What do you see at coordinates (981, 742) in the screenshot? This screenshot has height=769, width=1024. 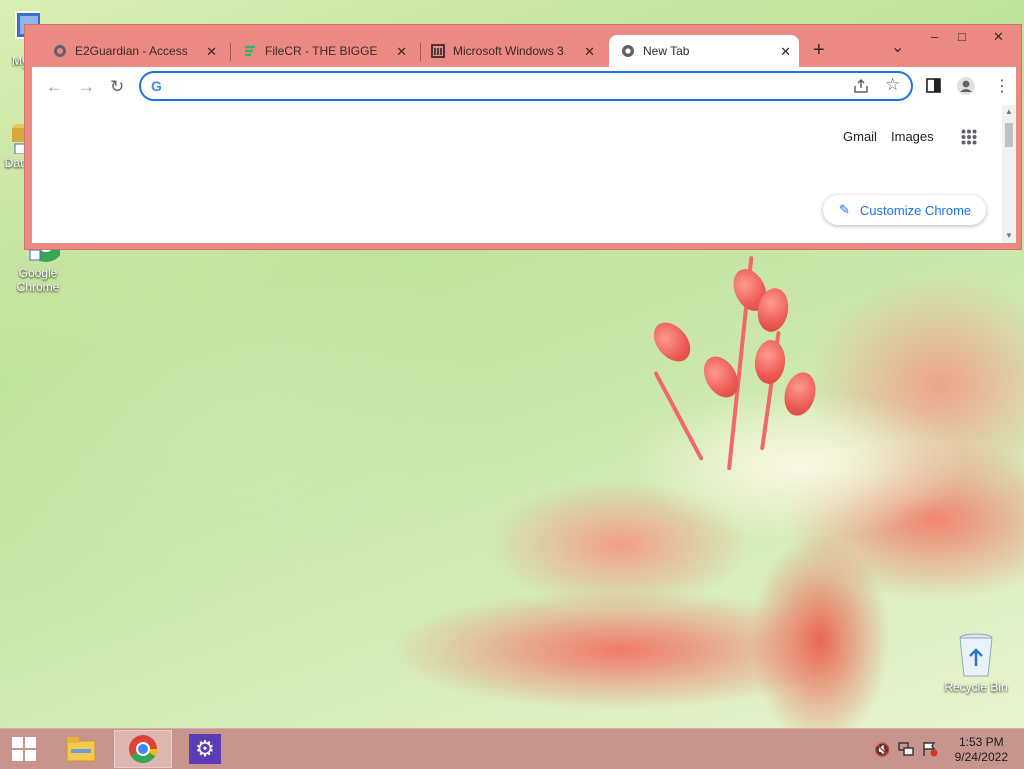 I see `clock-time: 1:53 PM` at bounding box center [981, 742].